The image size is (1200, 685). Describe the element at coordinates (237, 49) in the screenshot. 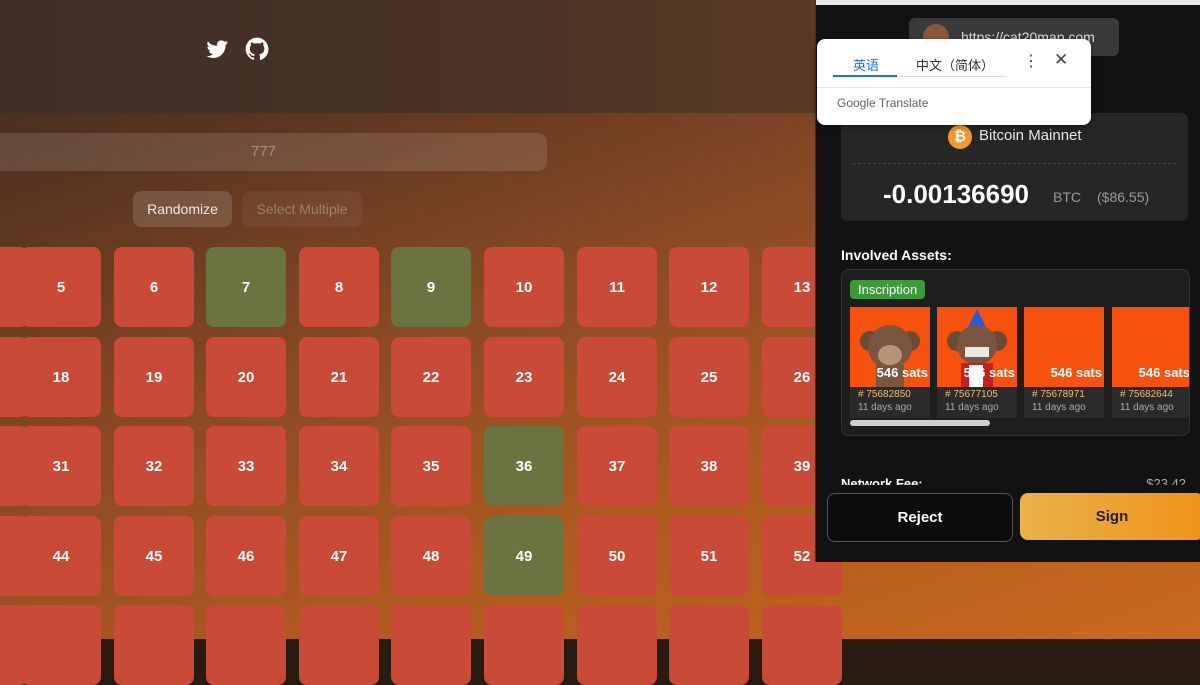

I see `social-links` at that location.